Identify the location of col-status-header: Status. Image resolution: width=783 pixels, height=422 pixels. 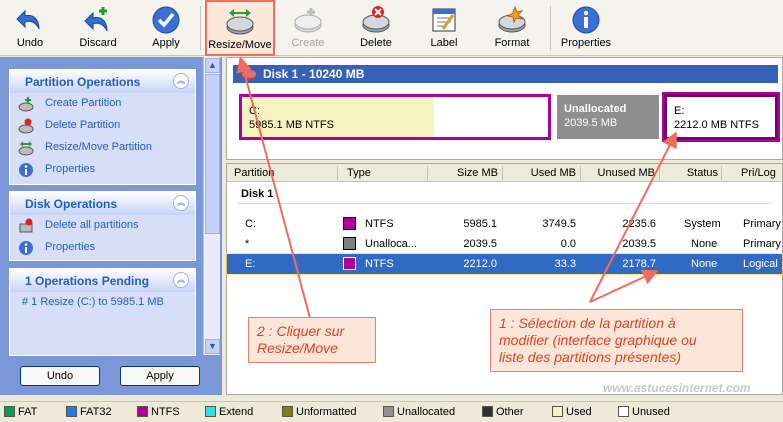
(702, 173).